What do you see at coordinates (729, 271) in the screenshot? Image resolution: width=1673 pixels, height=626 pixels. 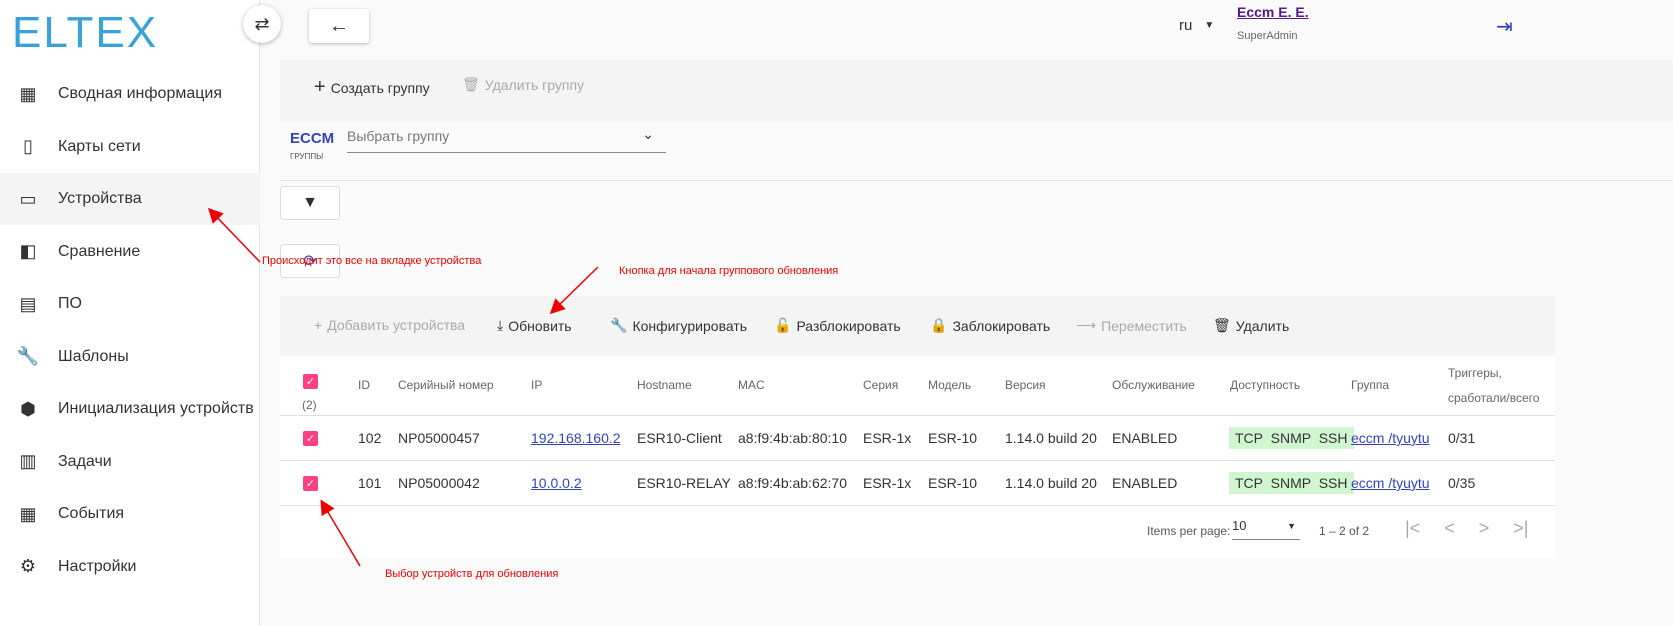 I see `annotation-update-button: Кнопка для начала группового обновления` at bounding box center [729, 271].